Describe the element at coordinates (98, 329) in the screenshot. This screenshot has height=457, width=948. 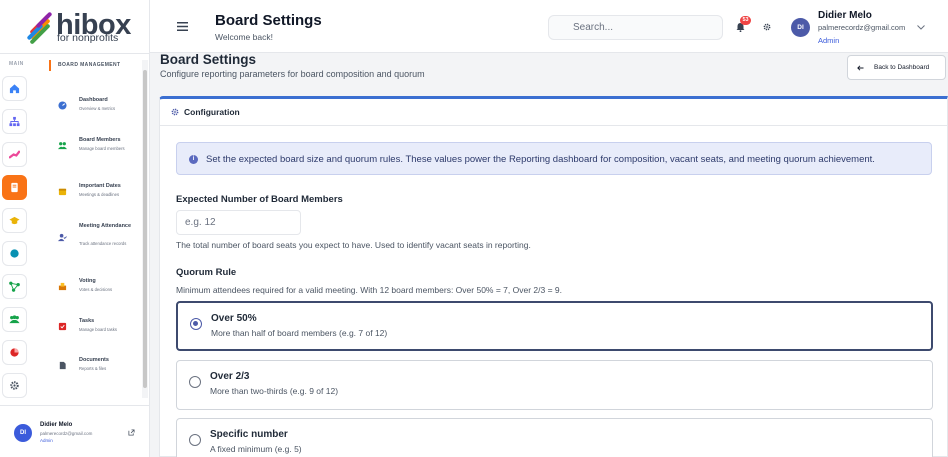
I see `sidebar-item-desc: Manage board tasks` at that location.